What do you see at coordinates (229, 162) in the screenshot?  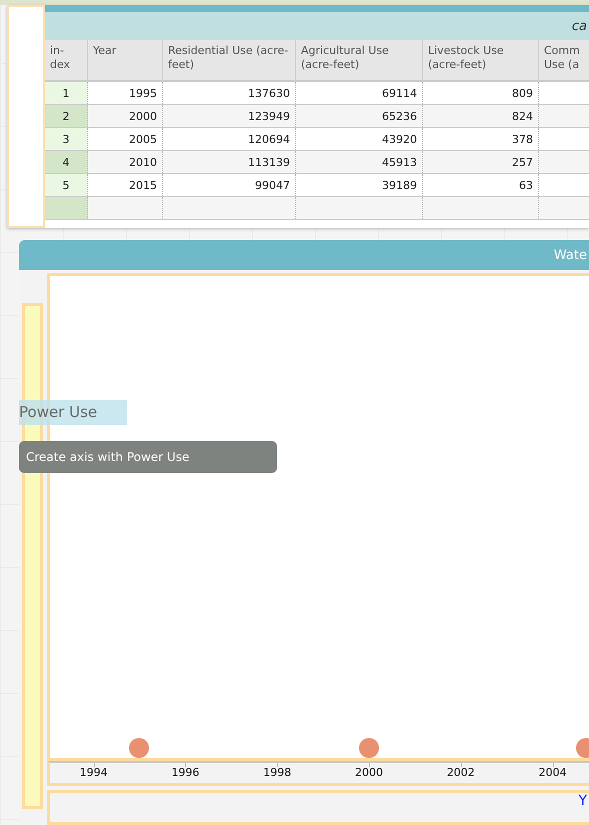 I see `table-cell: 113139` at bounding box center [229, 162].